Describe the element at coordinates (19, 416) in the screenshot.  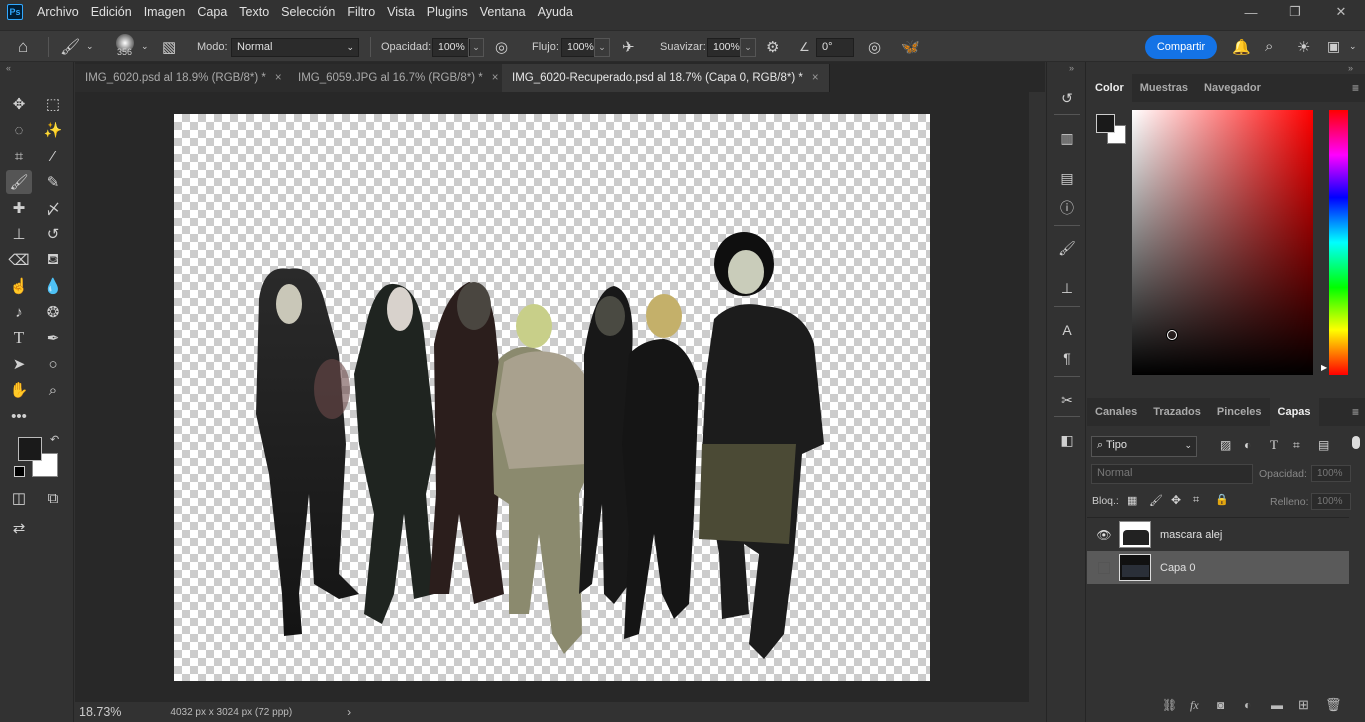
I see `more-tools-icon: •••` at that location.